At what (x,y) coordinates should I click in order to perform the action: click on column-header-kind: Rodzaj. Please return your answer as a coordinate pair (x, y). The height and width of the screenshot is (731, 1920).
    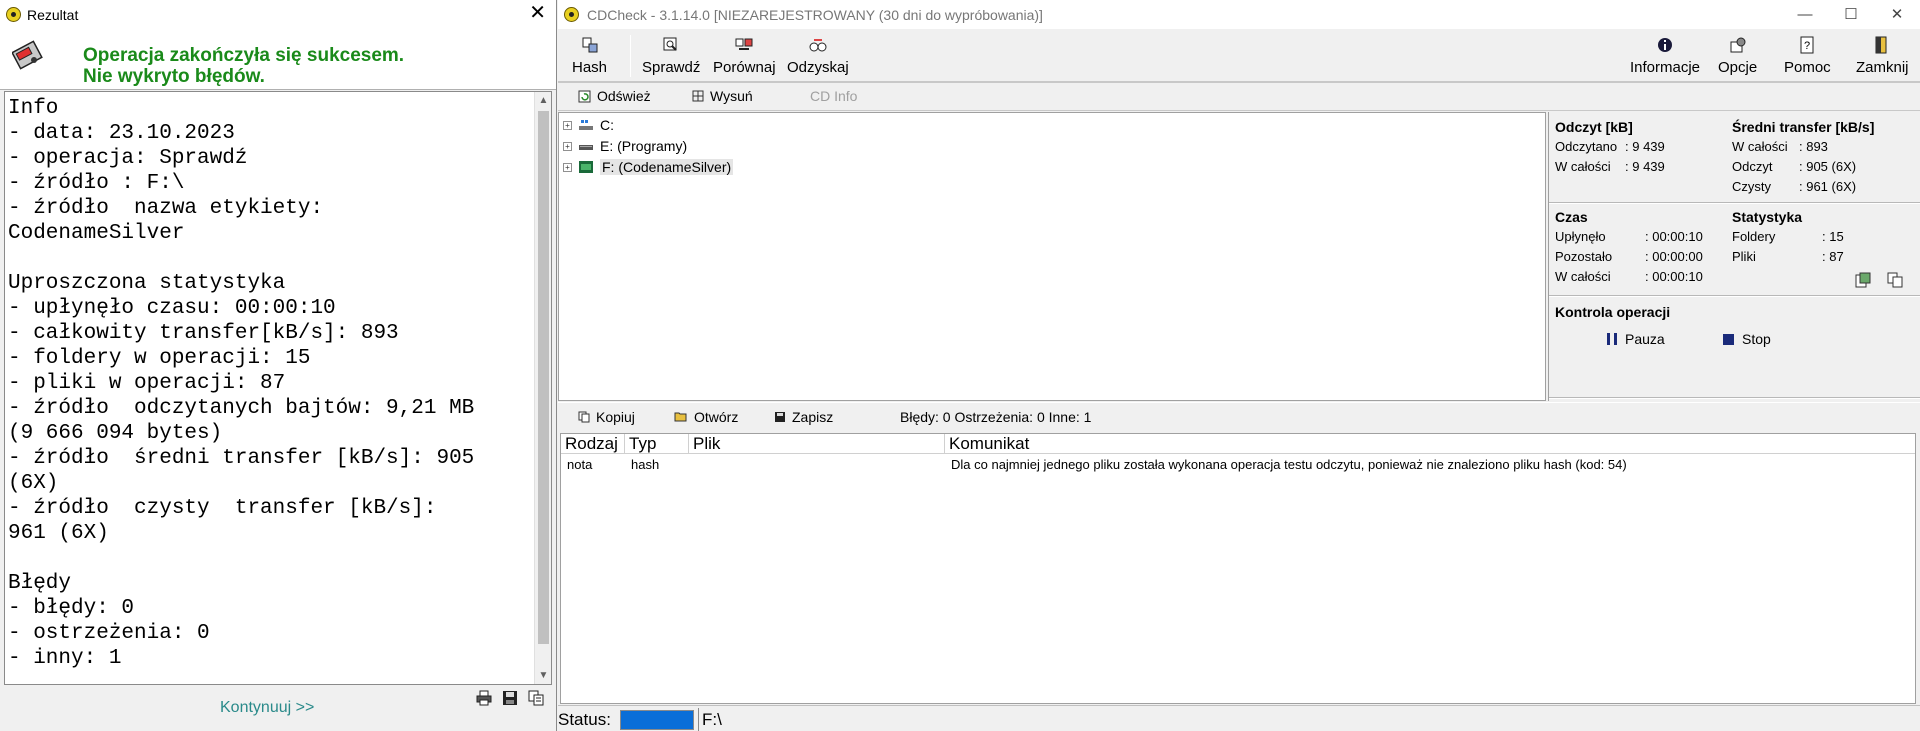
    Looking at the image, I should click on (593, 444).